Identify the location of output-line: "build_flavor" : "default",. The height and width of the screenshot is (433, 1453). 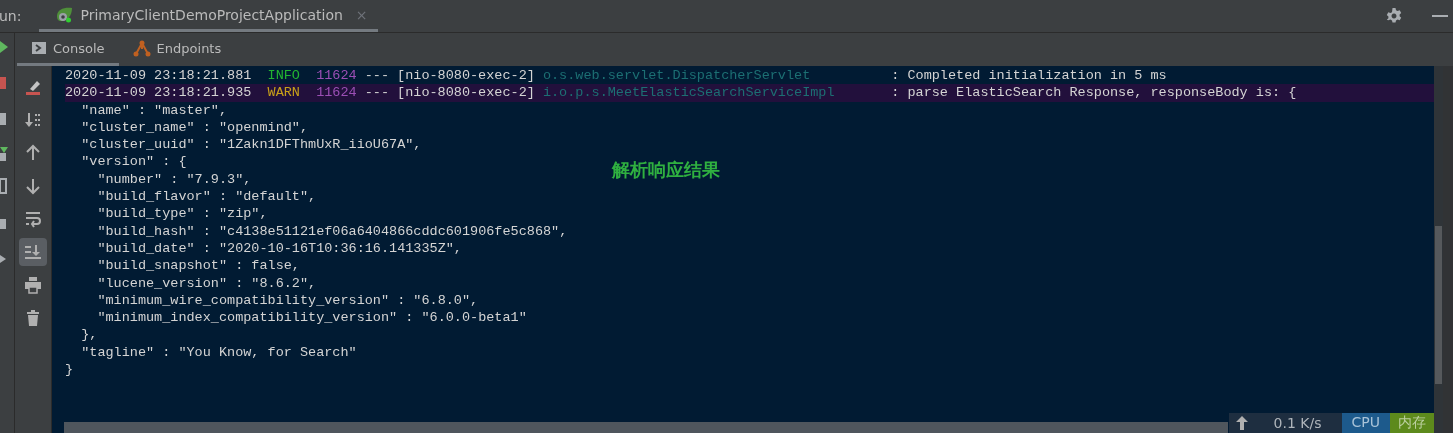
(206, 197).